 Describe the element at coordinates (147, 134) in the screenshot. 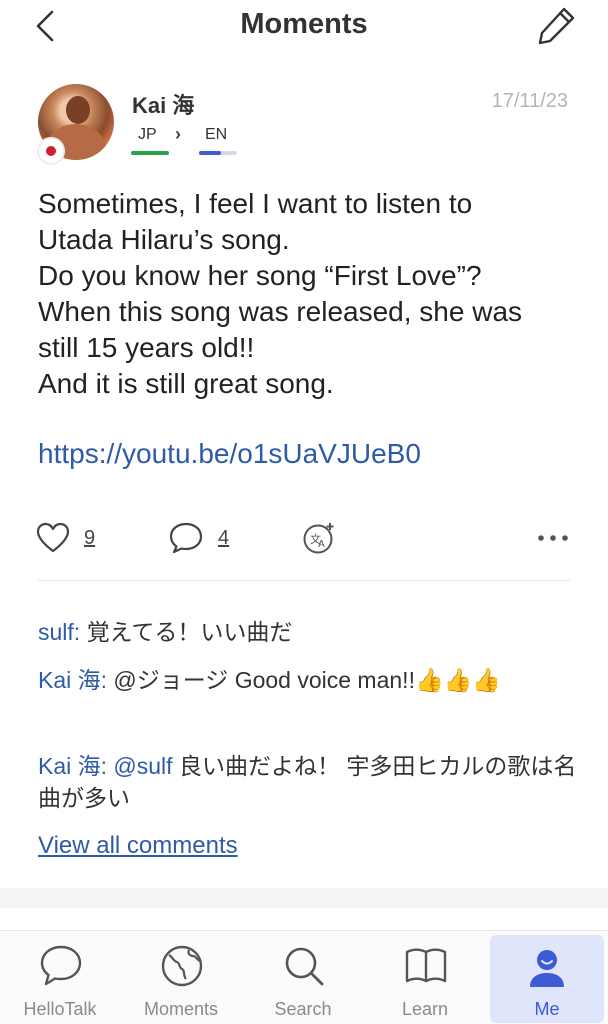

I see `native-language: JP` at that location.